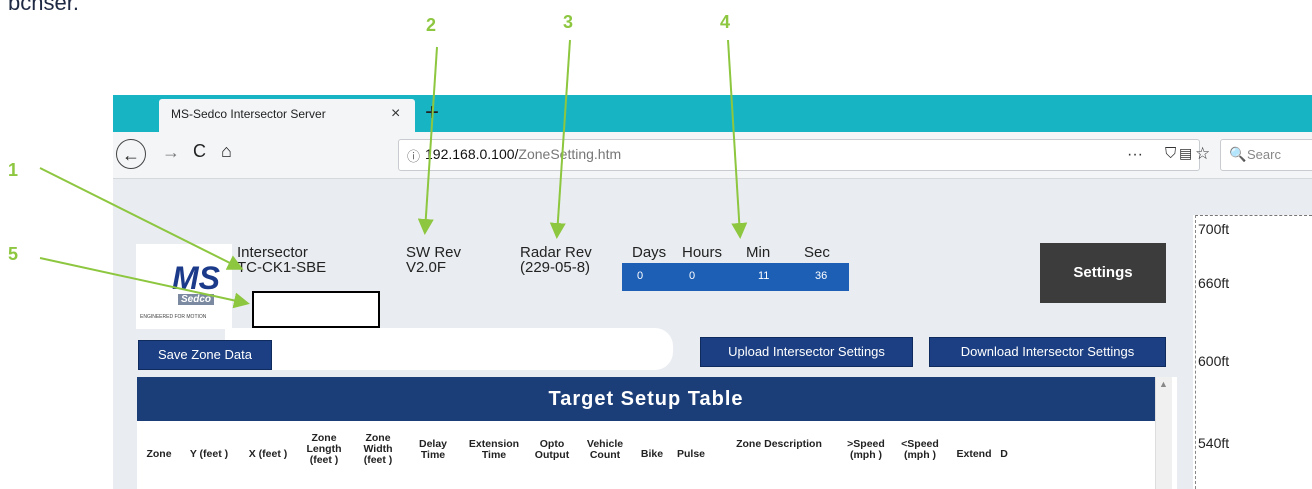 The width and height of the screenshot is (1312, 489). I want to click on callout-4: 4, so click(725, 22).